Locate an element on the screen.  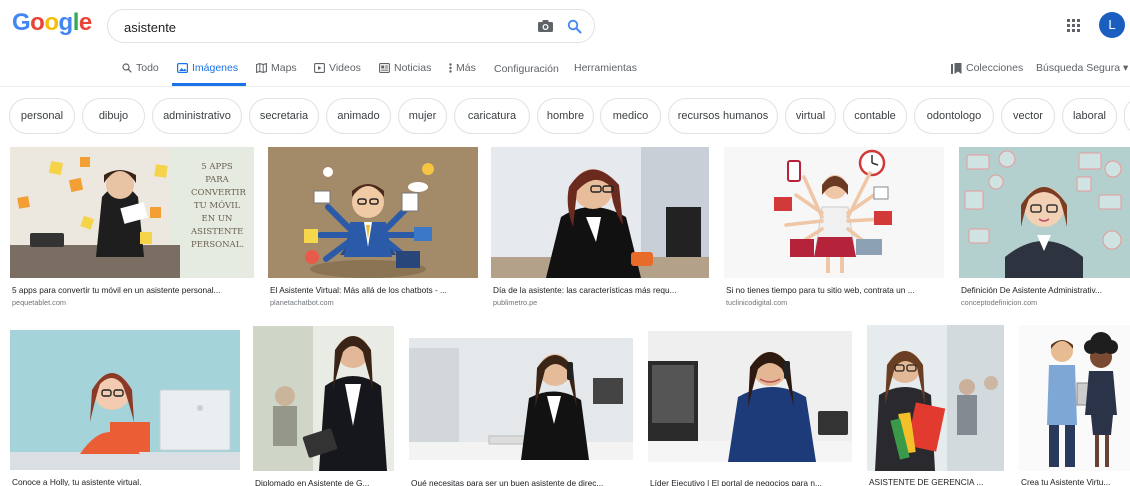
tab-mas: Más is located at coordinates (462, 68).